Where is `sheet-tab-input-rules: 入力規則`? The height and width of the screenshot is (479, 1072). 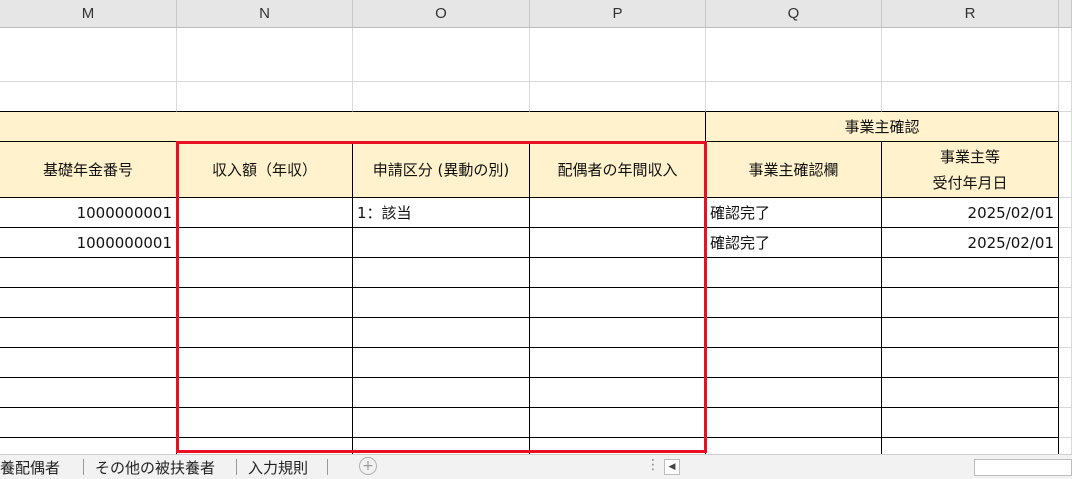 sheet-tab-input-rules: 入力規則 is located at coordinates (278, 467).